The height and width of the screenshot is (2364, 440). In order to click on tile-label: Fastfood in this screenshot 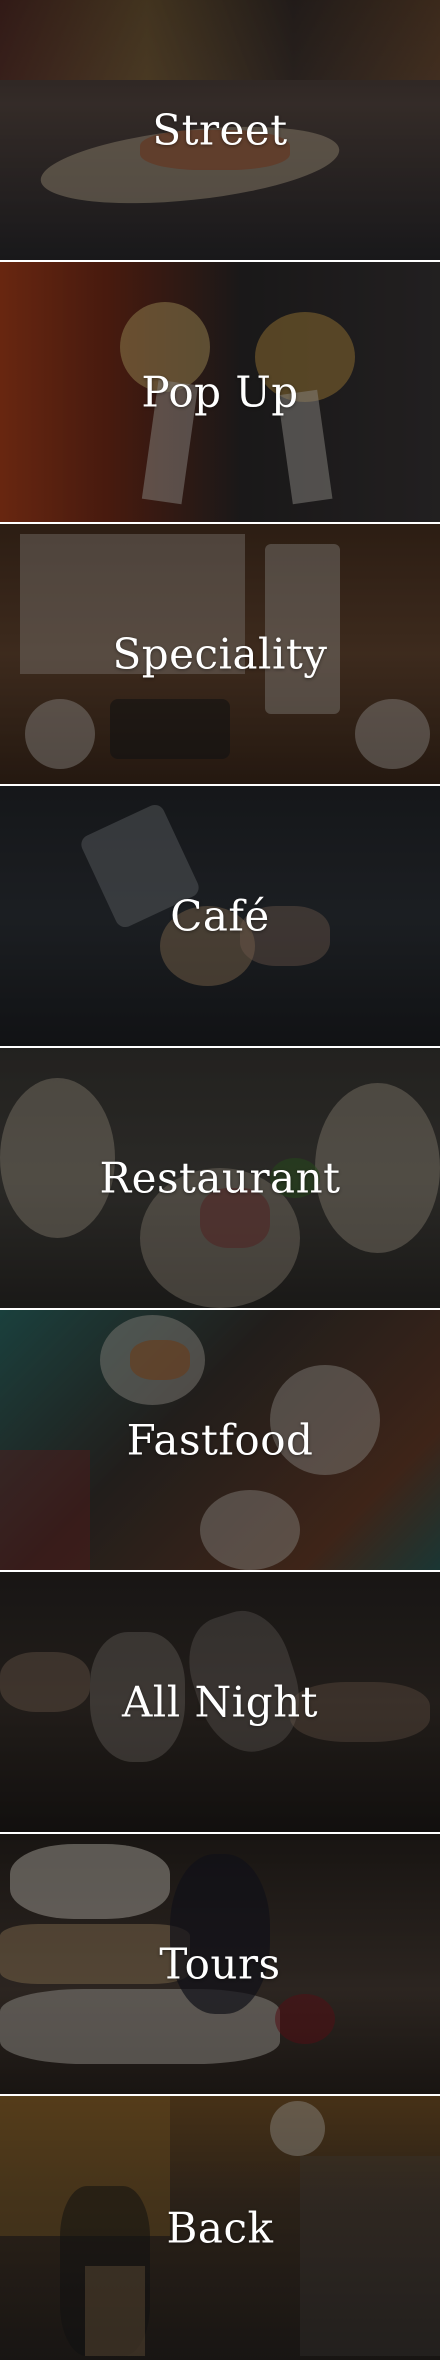, I will do `click(220, 1440)`.